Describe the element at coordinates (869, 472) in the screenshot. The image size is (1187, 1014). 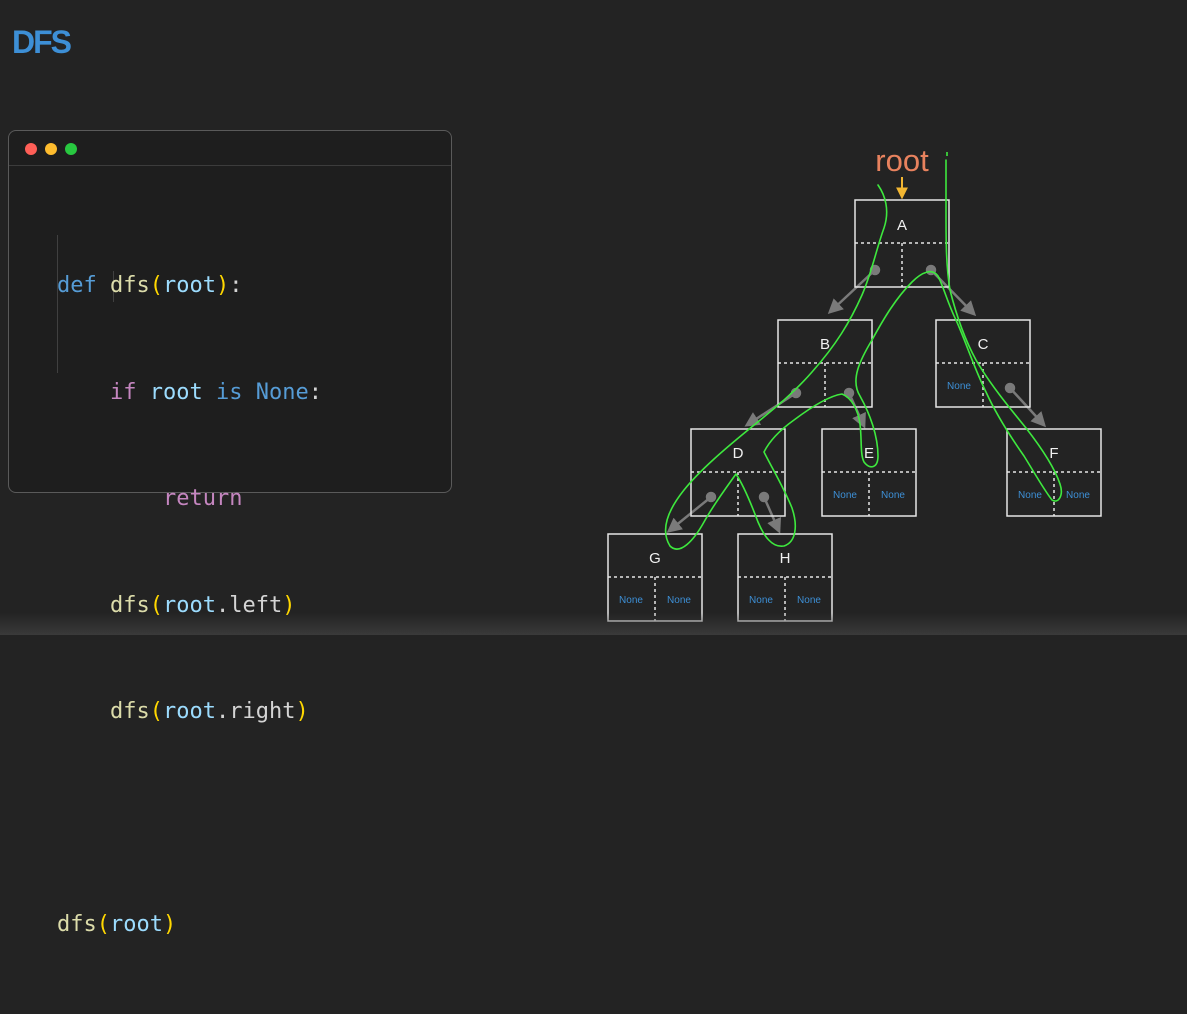
I see `tree-node-e: E None None` at that location.